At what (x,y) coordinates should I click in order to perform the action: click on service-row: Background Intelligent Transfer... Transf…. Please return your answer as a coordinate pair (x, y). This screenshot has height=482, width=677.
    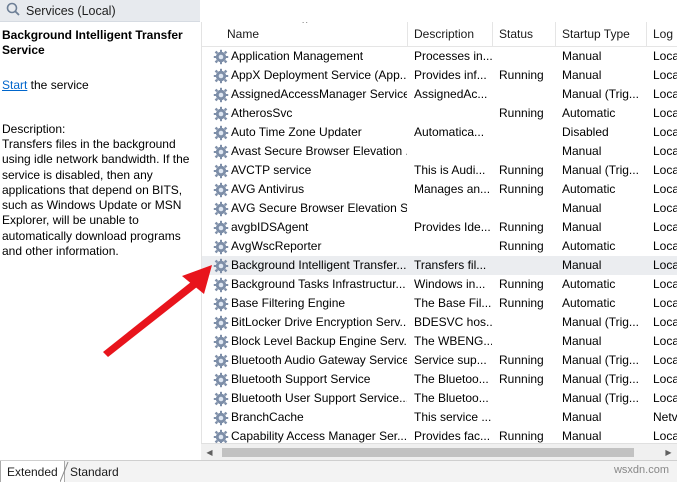
    Looking at the image, I should click on (439, 265).